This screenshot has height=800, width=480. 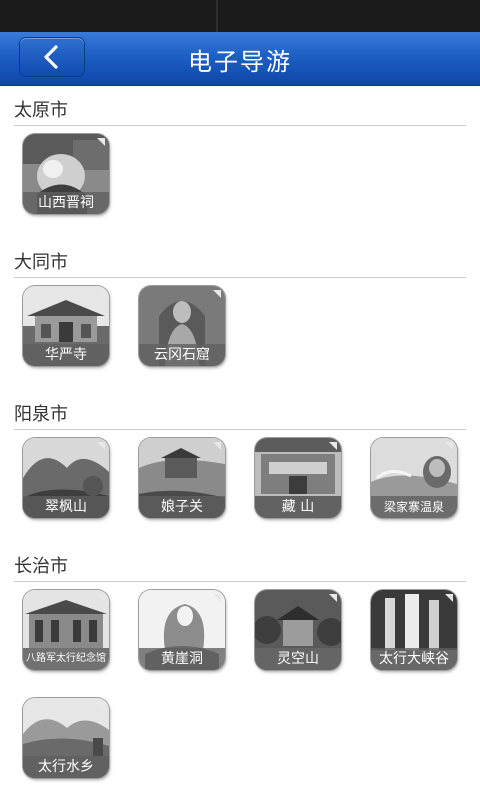 I want to click on app-header: 电子导游, so click(x=240, y=59).